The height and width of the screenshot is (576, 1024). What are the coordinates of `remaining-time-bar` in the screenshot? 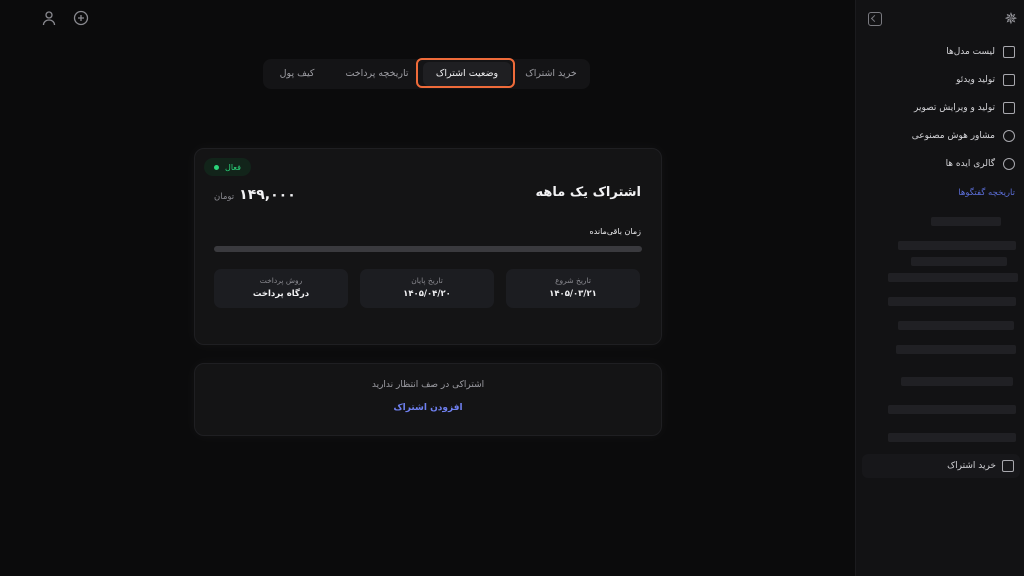 It's located at (428, 249).